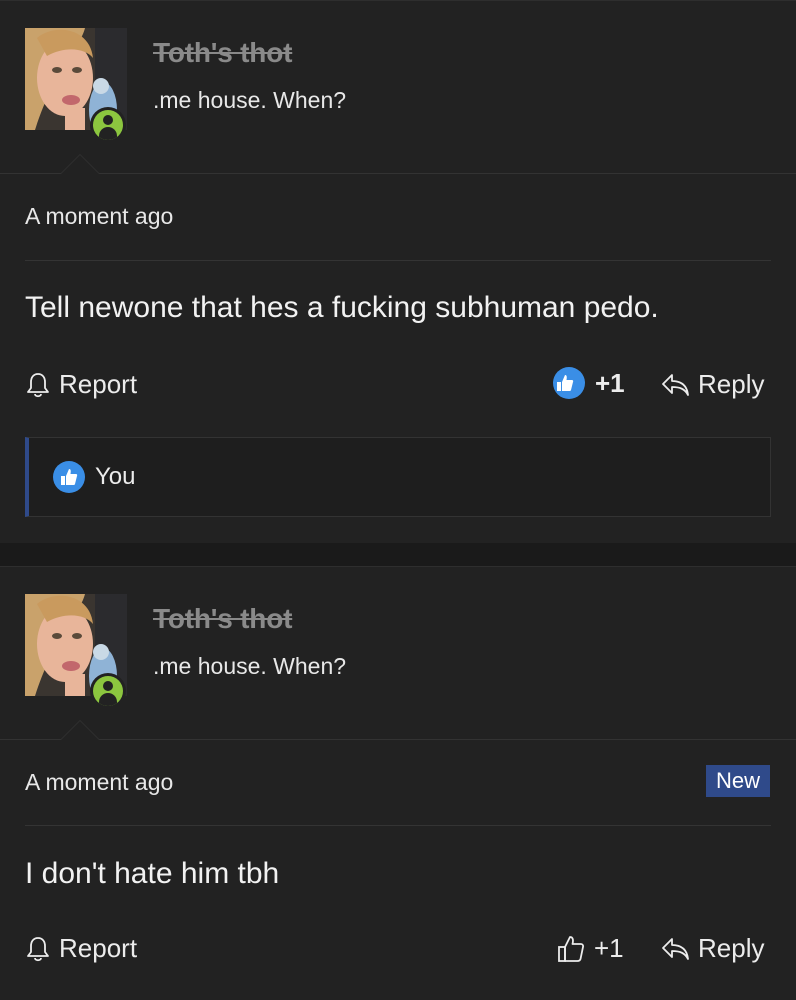  Describe the element at coordinates (738, 781) in the screenshot. I see `new-badge: New` at that location.